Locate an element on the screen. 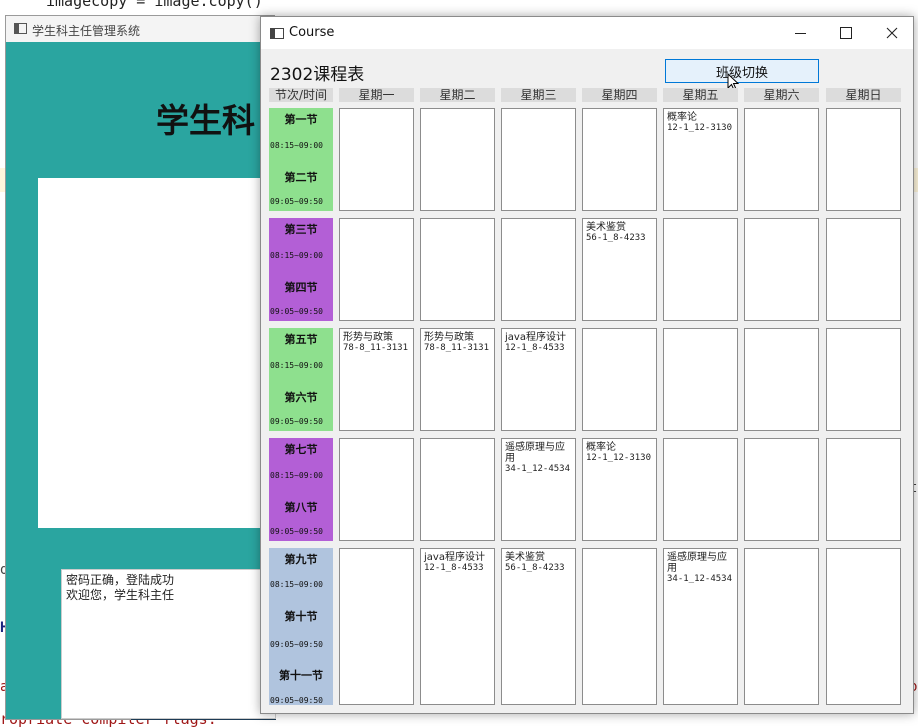 The height and width of the screenshot is (728, 918). period-label: 第九节 is located at coordinates (301, 559).